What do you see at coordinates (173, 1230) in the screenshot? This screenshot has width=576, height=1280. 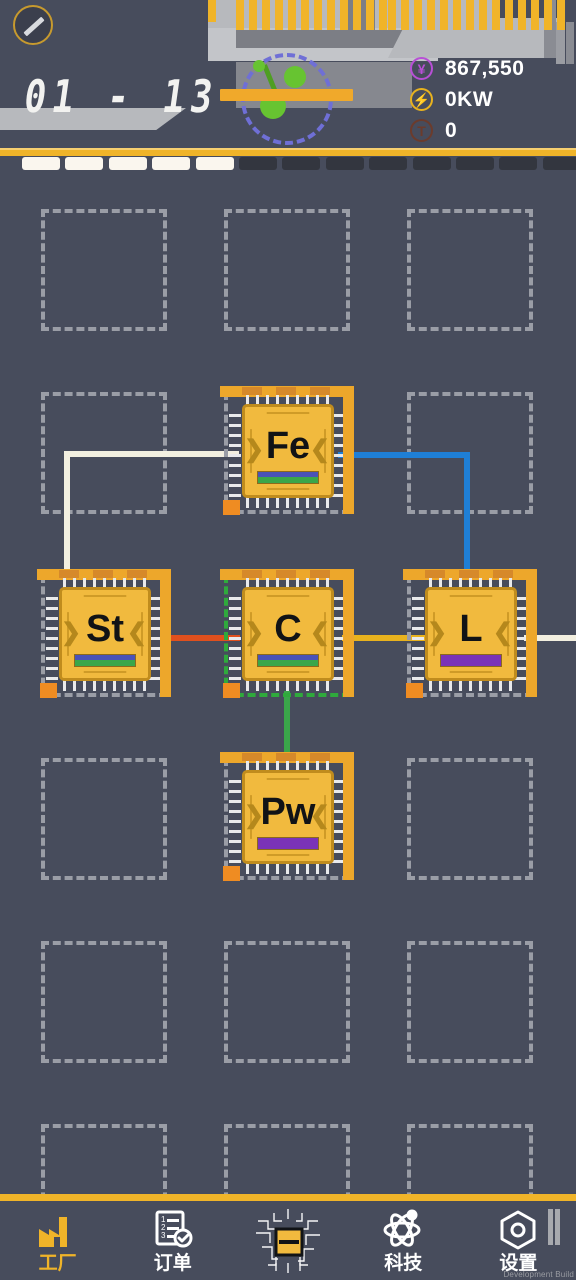 I see `orders-list-icon: 1 2 3` at bounding box center [173, 1230].